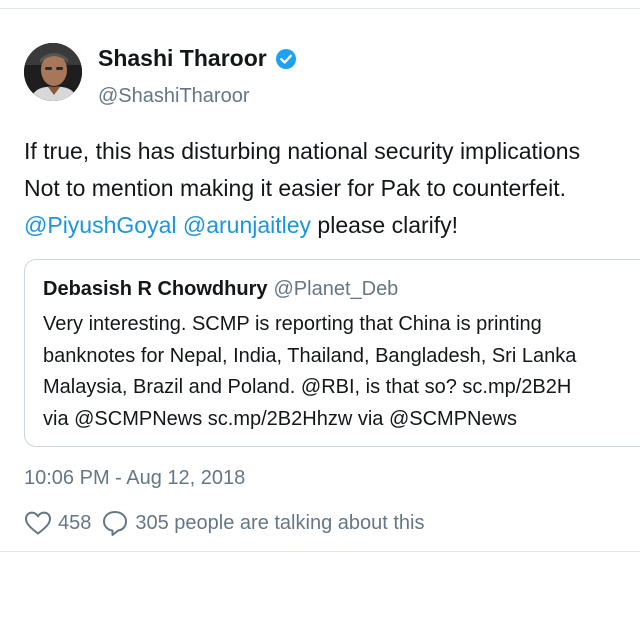 The width and height of the screenshot is (640, 640). What do you see at coordinates (155, 289) in the screenshot?
I see `quoted-author-name: Debasish R Chowdhury` at bounding box center [155, 289].